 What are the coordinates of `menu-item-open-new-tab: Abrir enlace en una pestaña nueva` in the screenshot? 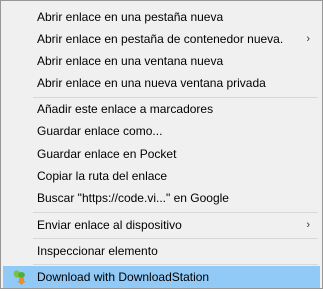 It's located at (161, 17).